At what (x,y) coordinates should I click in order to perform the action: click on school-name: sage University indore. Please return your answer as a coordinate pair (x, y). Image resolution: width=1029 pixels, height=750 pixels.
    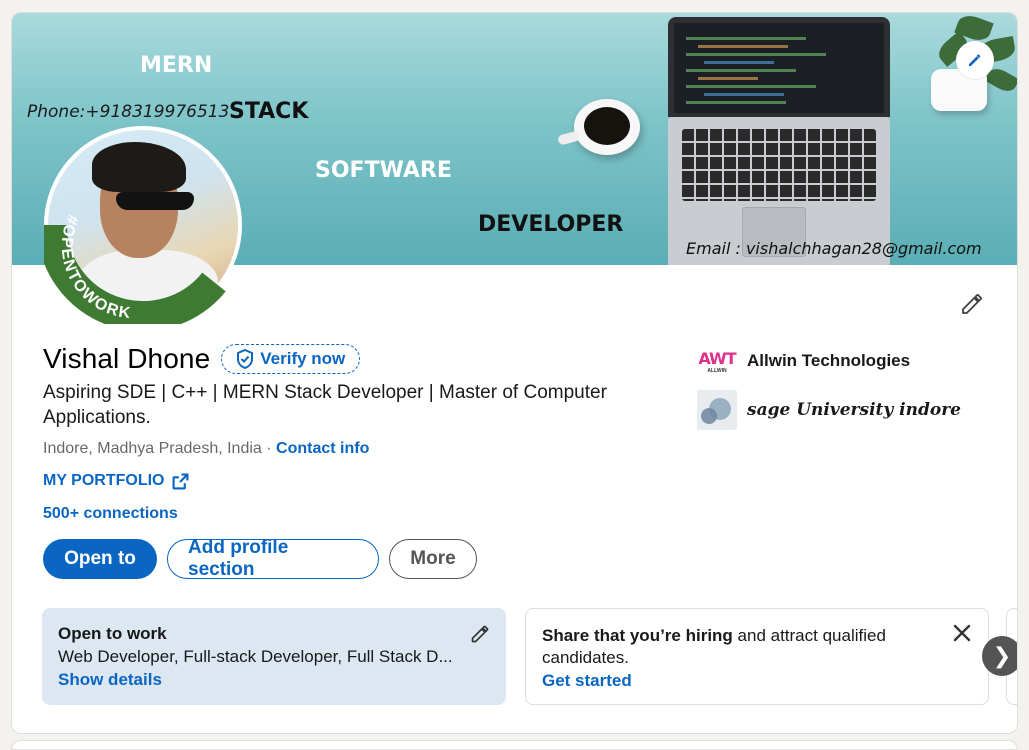
    Looking at the image, I should click on (854, 410).